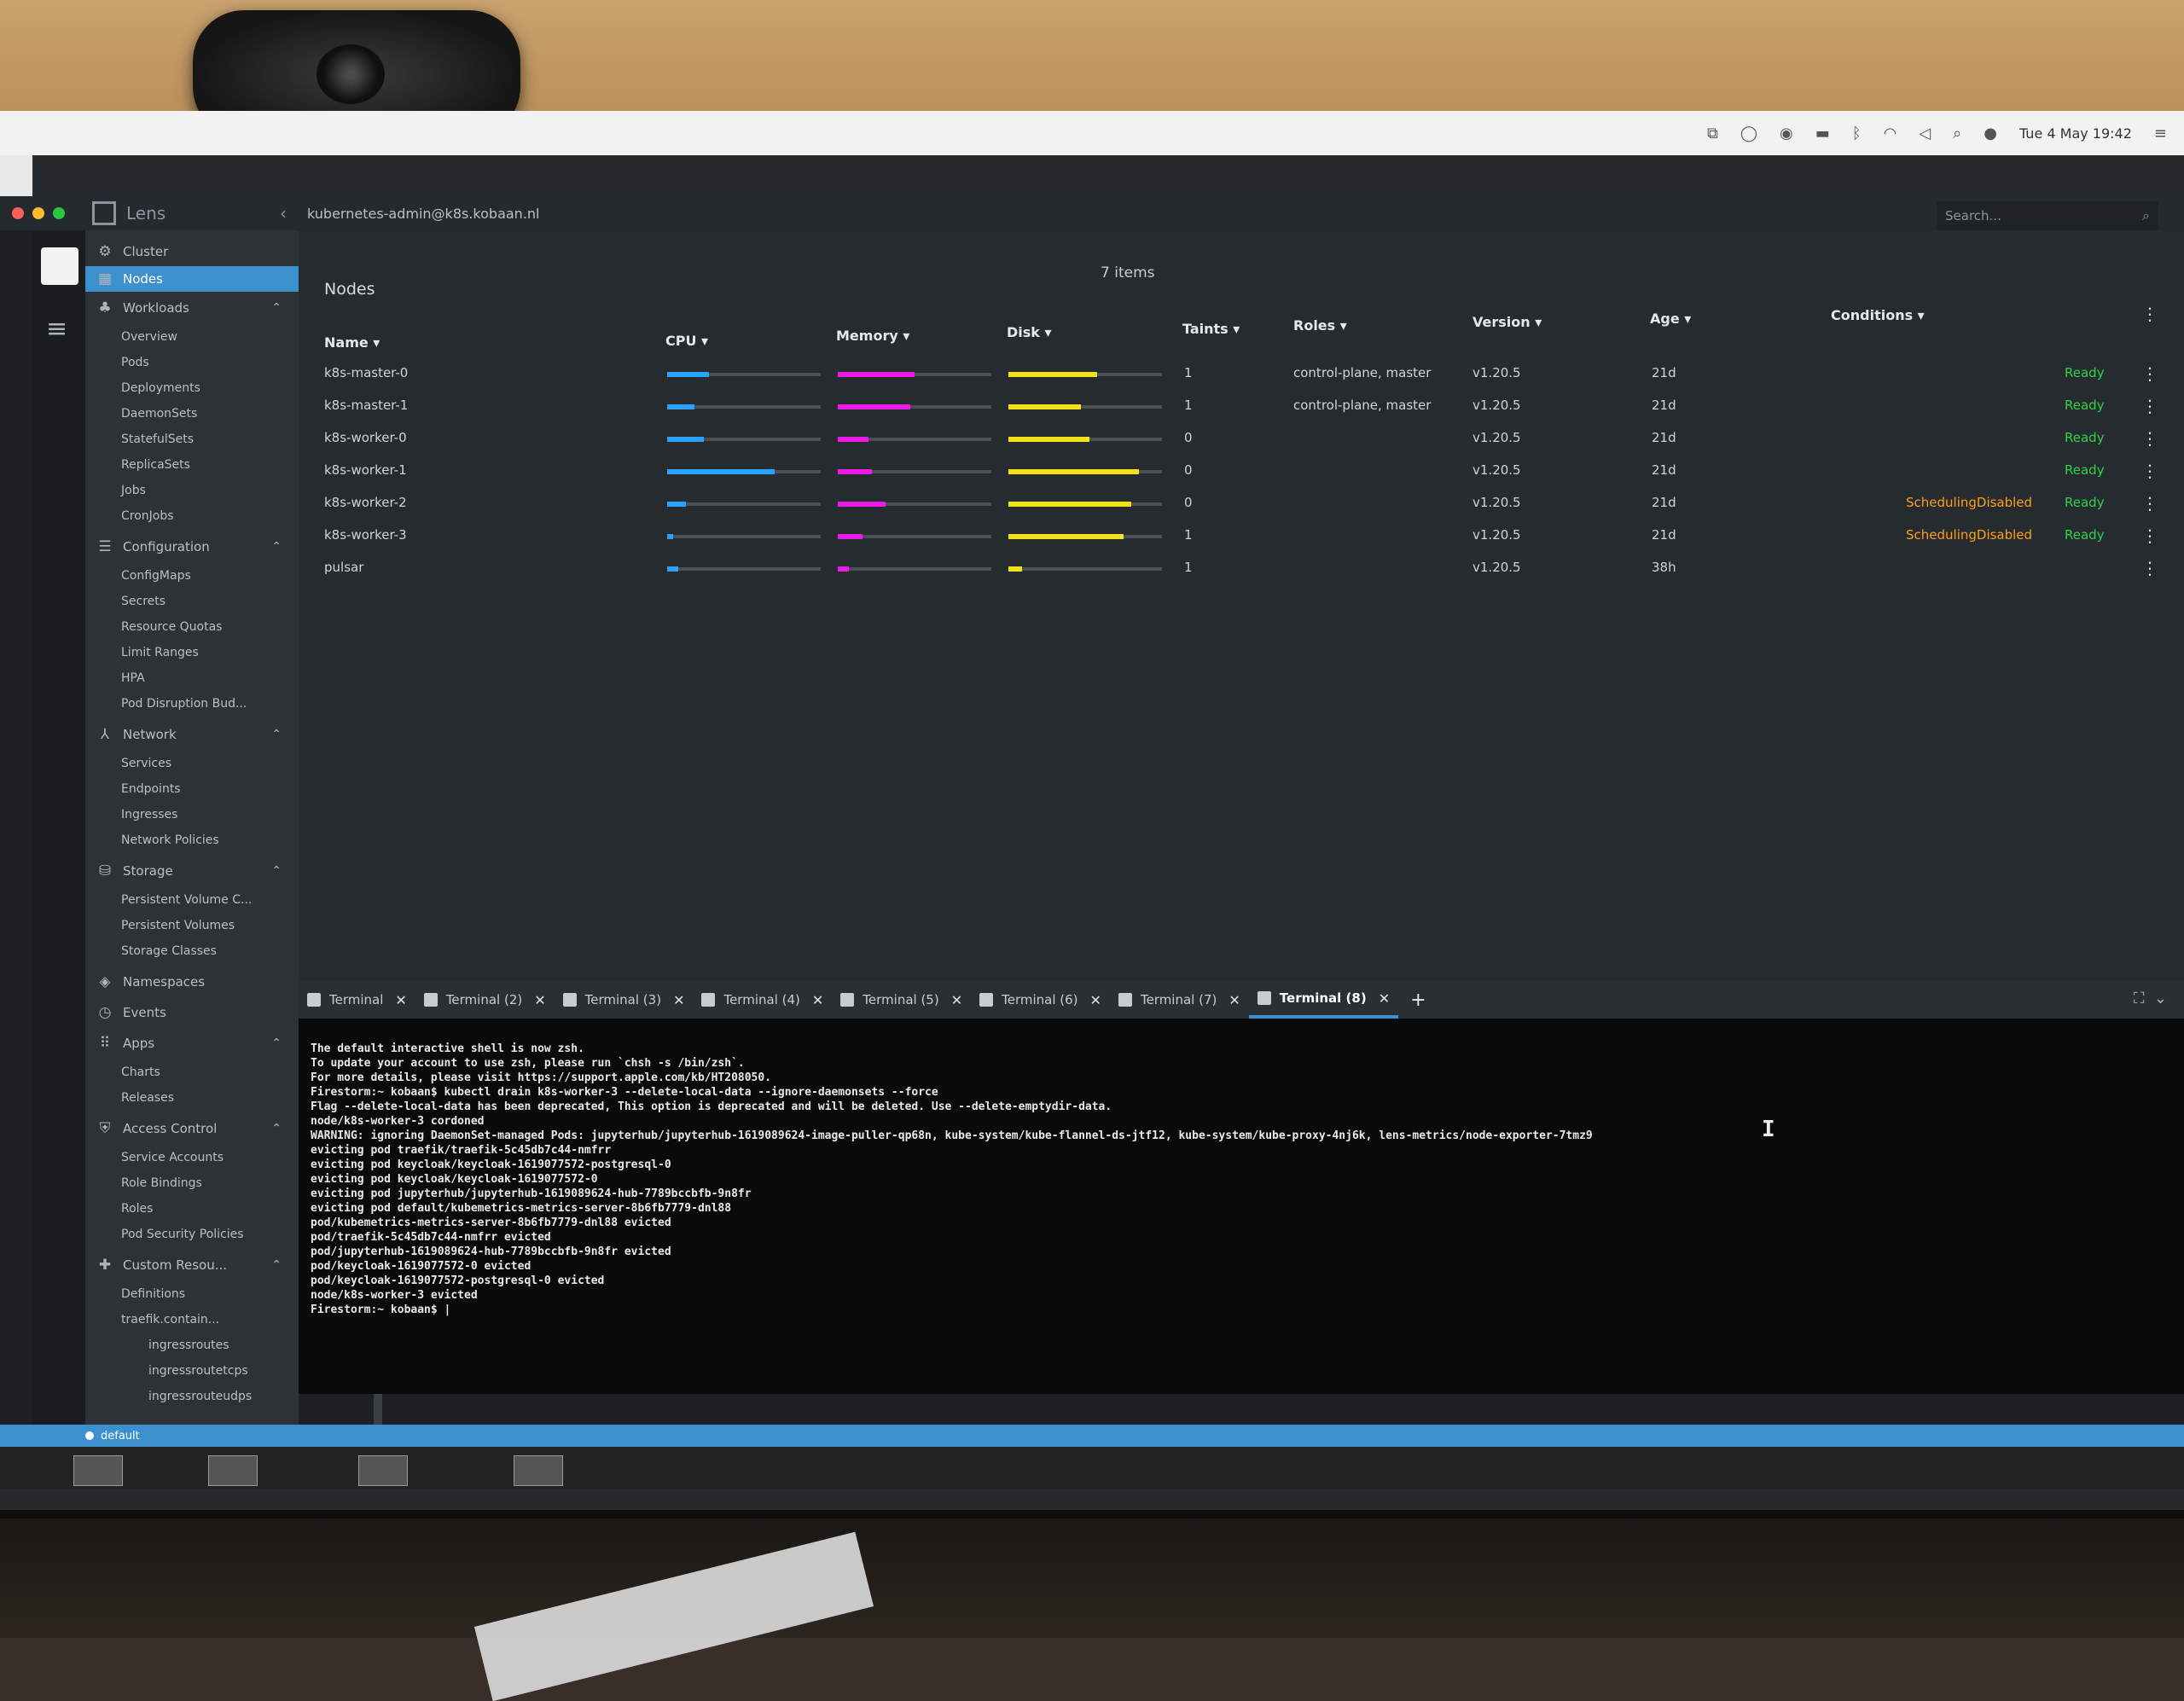  I want to click on table-row: pulsar 1 v1.20.5 38h ⋮, so click(1242, 569).